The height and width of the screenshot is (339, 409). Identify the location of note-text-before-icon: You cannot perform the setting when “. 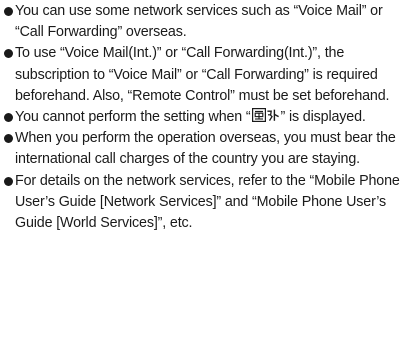
(133, 117).